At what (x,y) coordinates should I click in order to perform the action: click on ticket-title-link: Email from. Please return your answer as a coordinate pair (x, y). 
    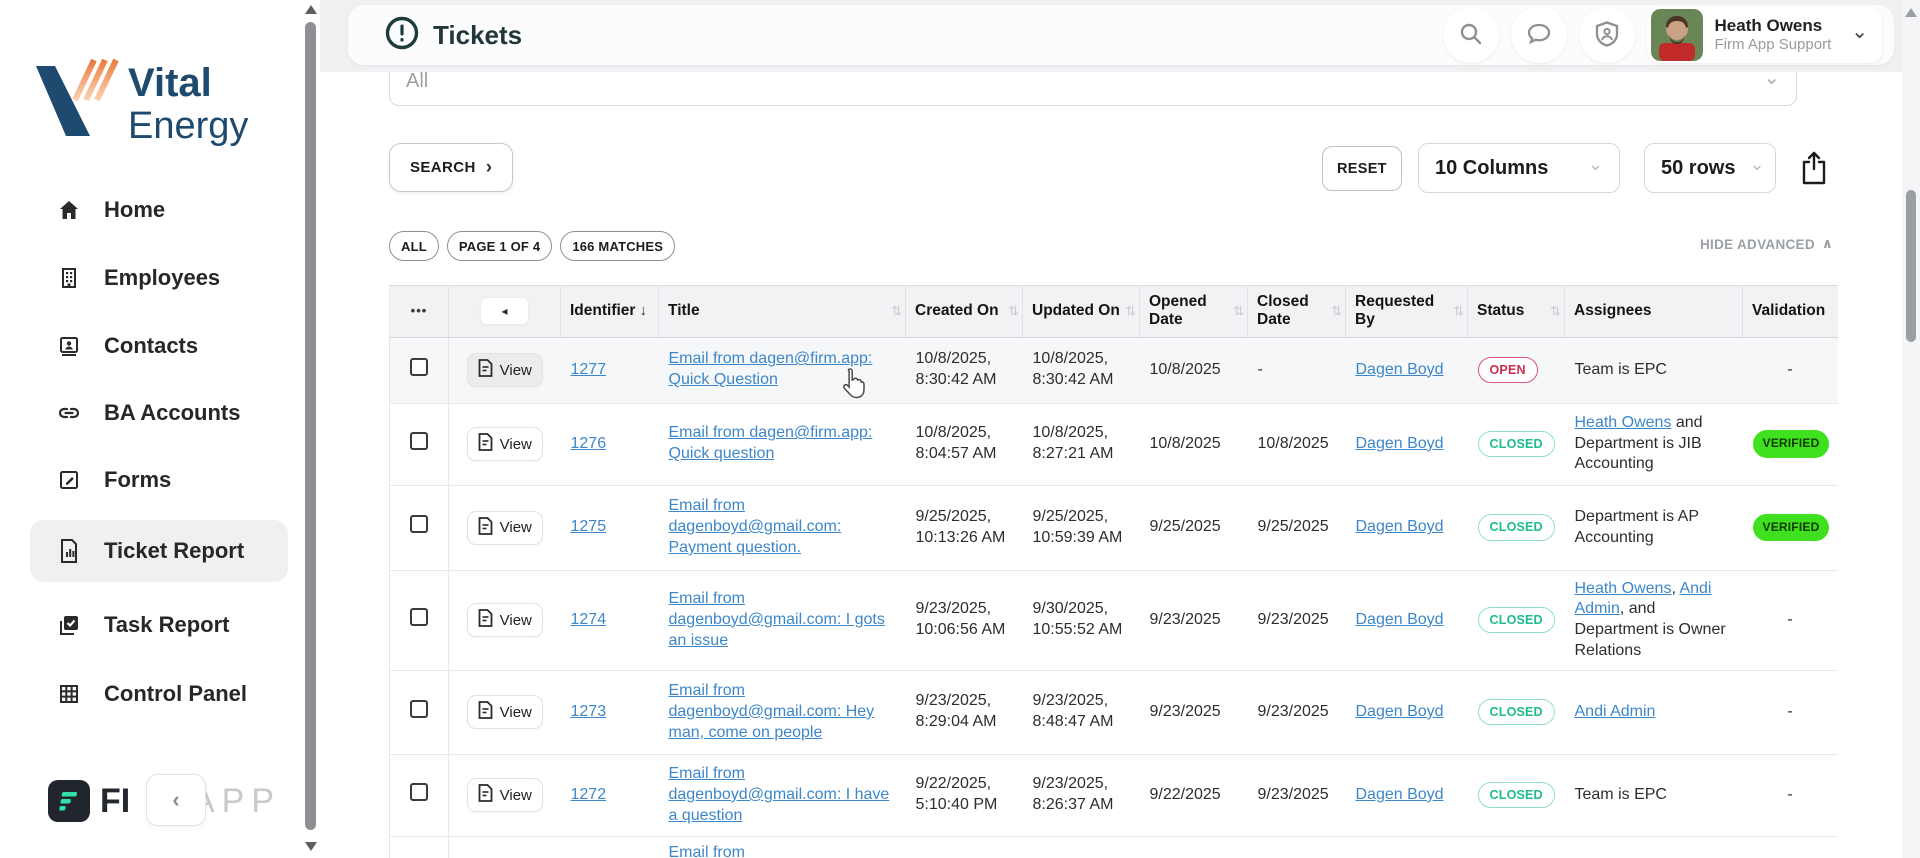
    Looking at the image, I should click on (707, 851).